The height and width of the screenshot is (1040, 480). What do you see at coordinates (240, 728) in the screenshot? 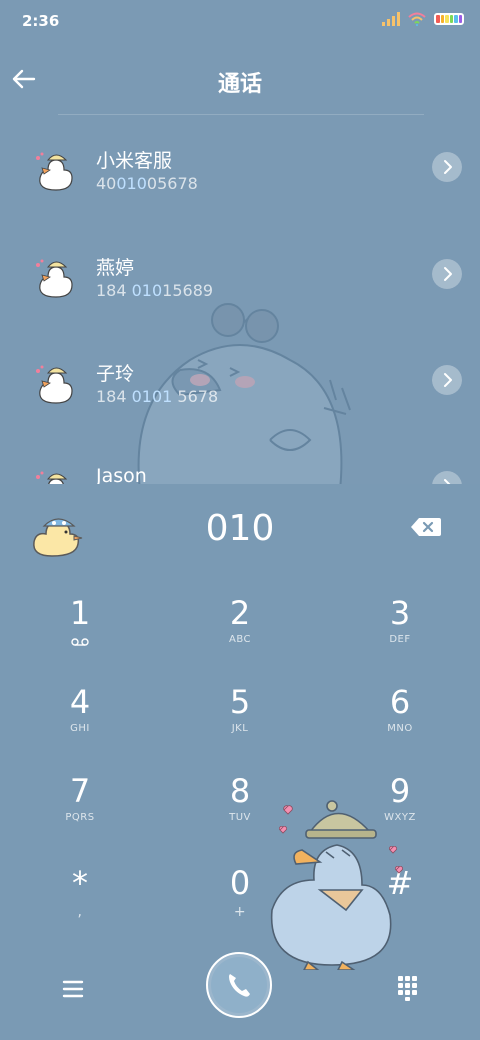
I see `dial-key-letters: JKL` at bounding box center [240, 728].